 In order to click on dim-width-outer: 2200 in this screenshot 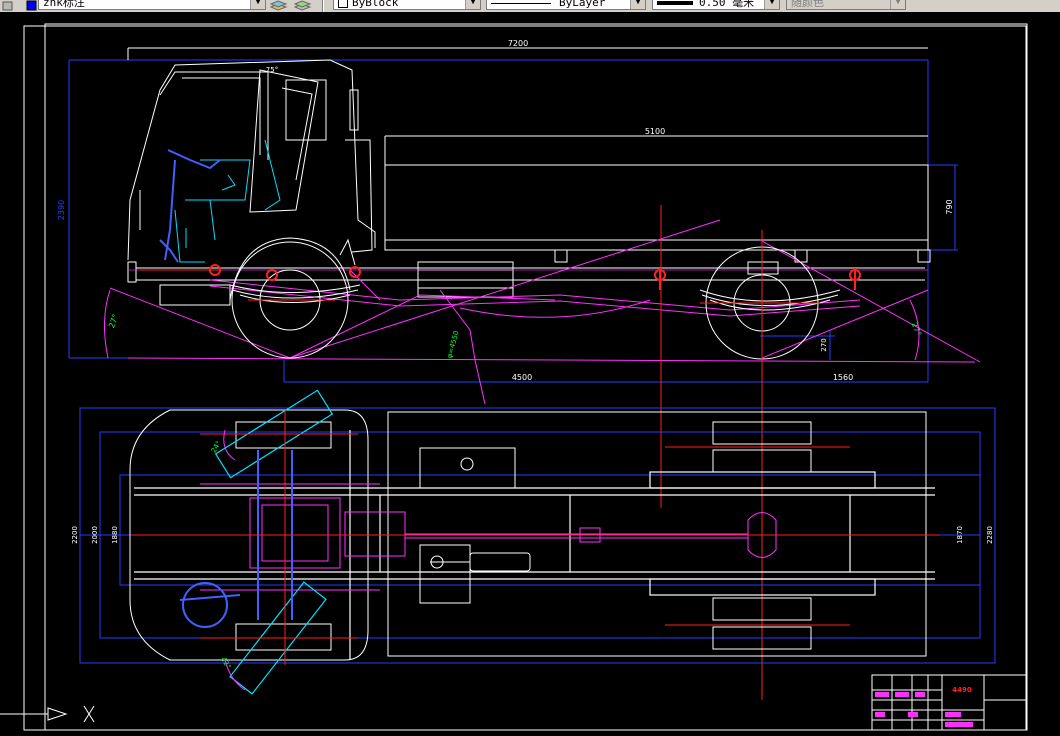, I will do `click(75, 535)`.